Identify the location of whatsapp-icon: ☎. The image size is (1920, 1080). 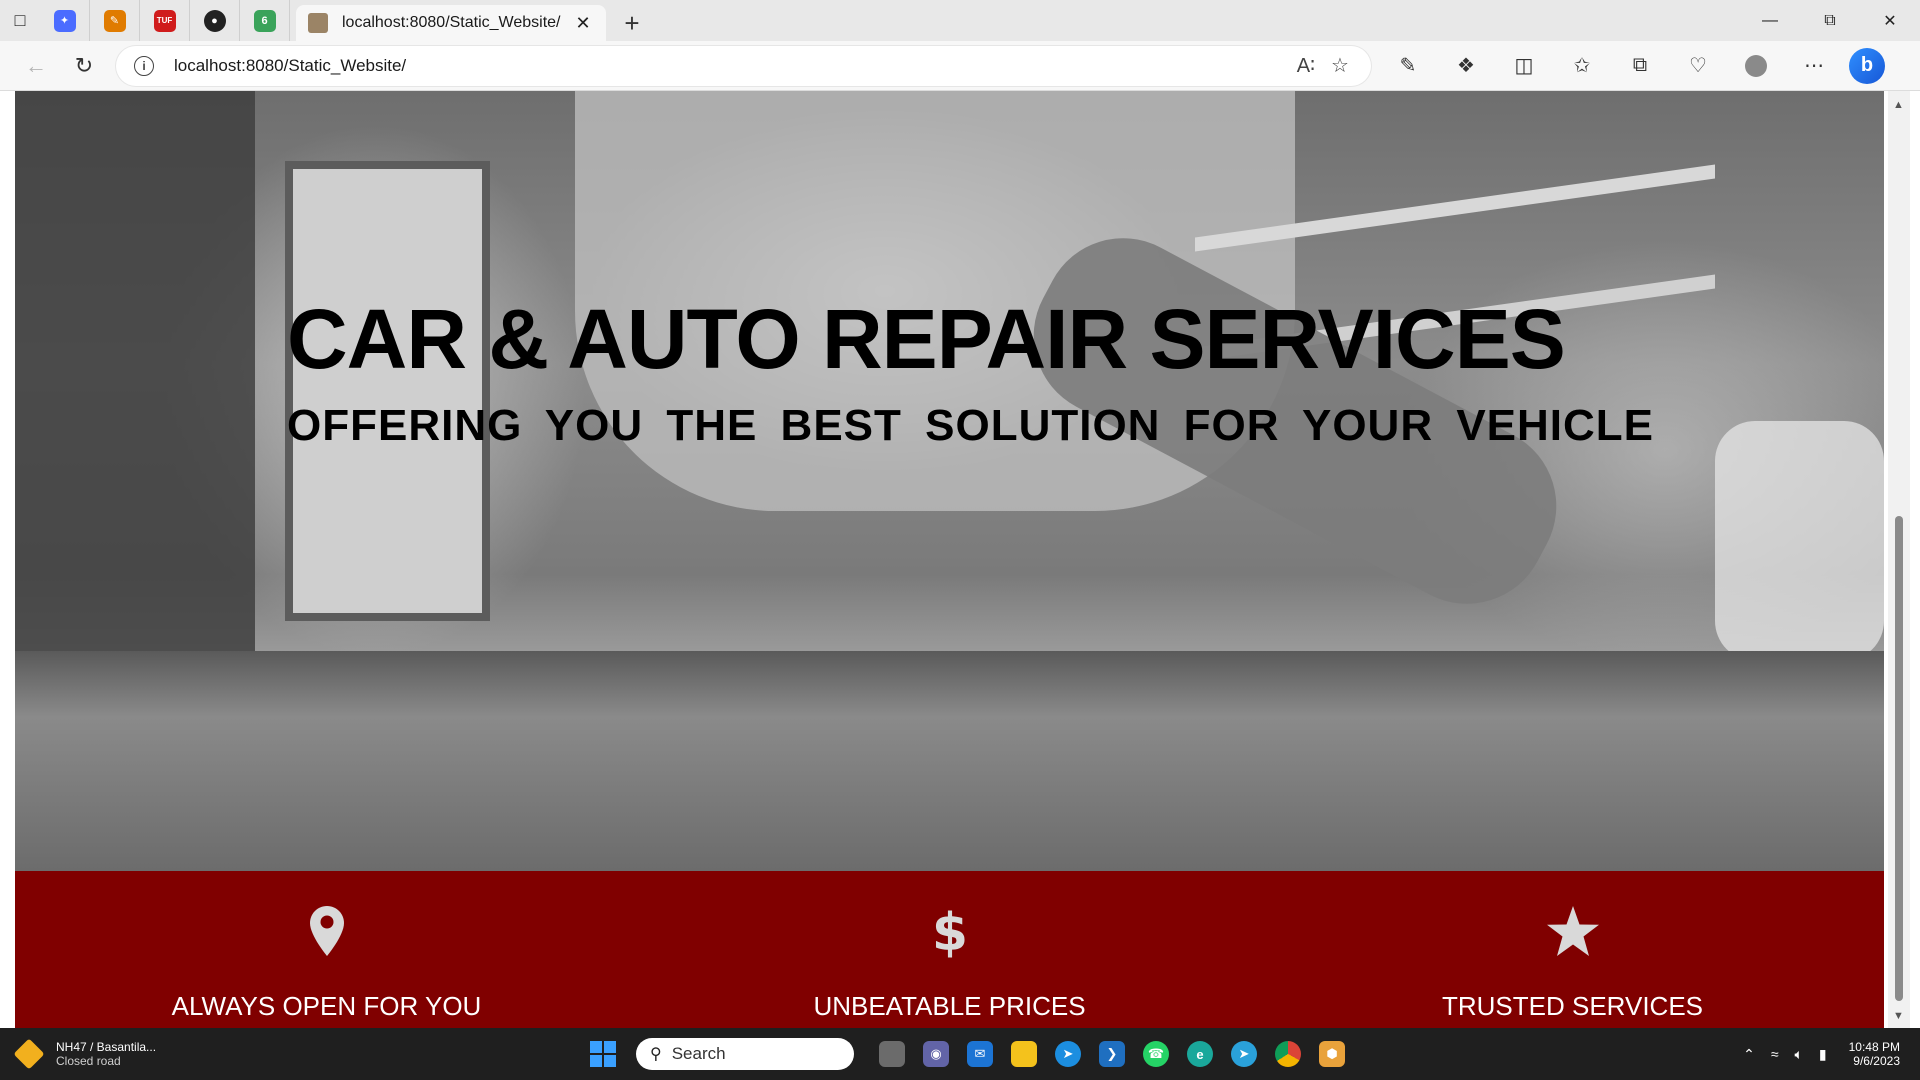
(1156, 1054).